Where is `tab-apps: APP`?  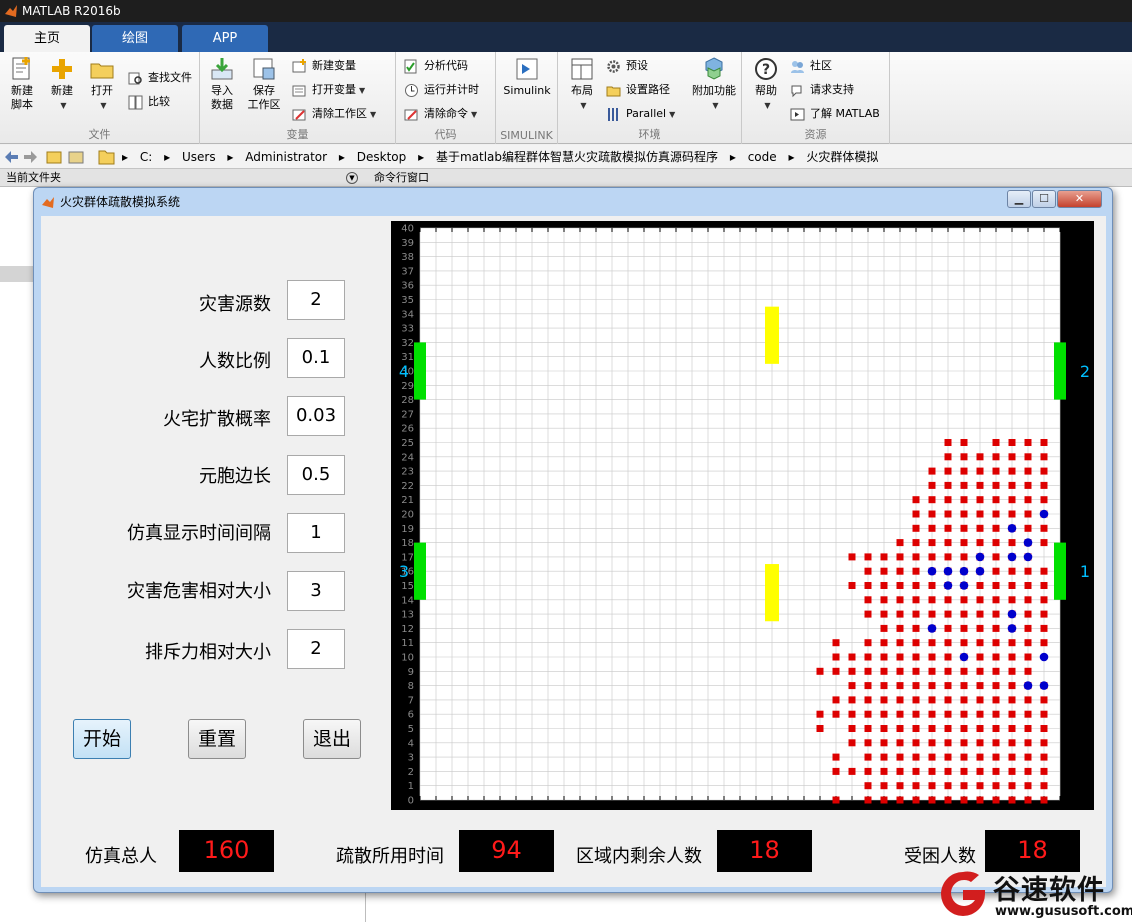
tab-apps: APP is located at coordinates (225, 38).